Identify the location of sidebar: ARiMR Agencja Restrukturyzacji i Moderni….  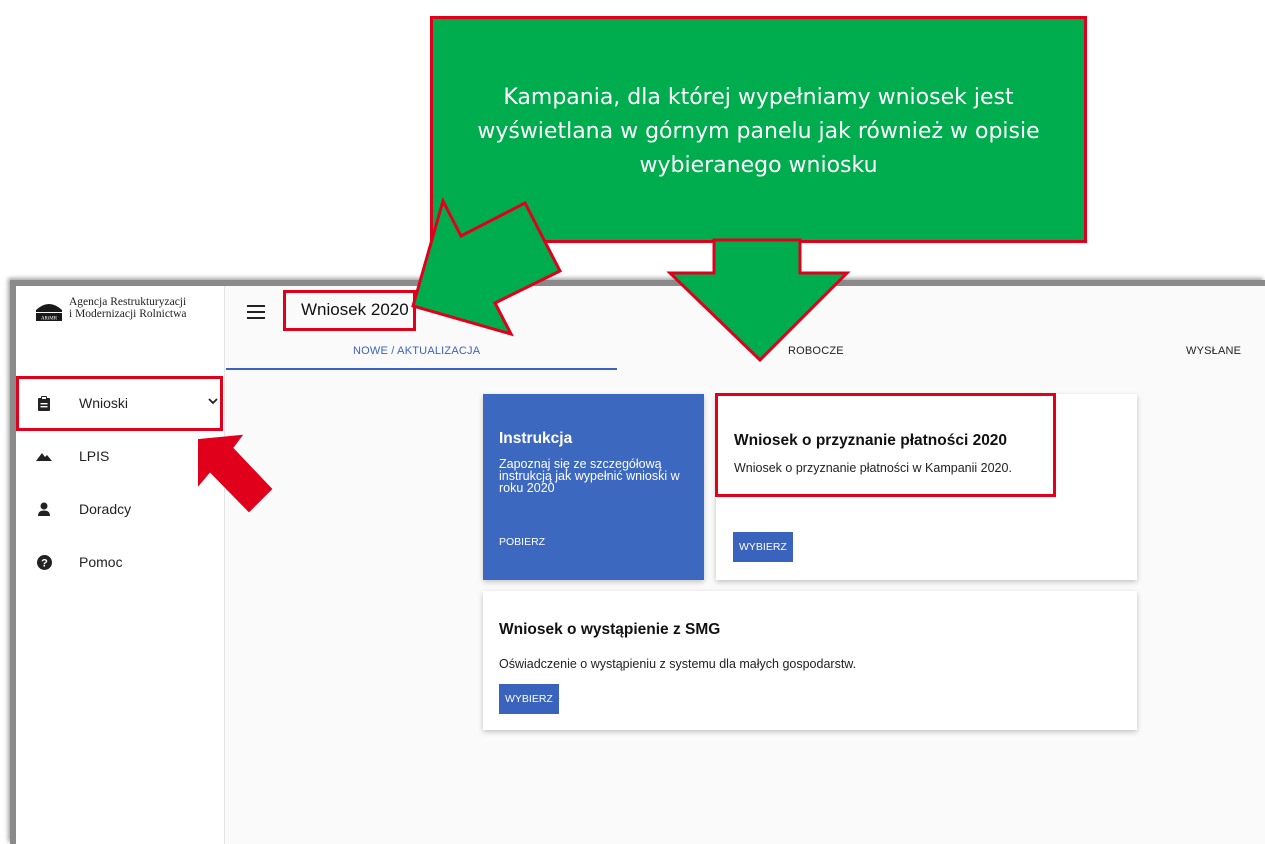
(120, 565).